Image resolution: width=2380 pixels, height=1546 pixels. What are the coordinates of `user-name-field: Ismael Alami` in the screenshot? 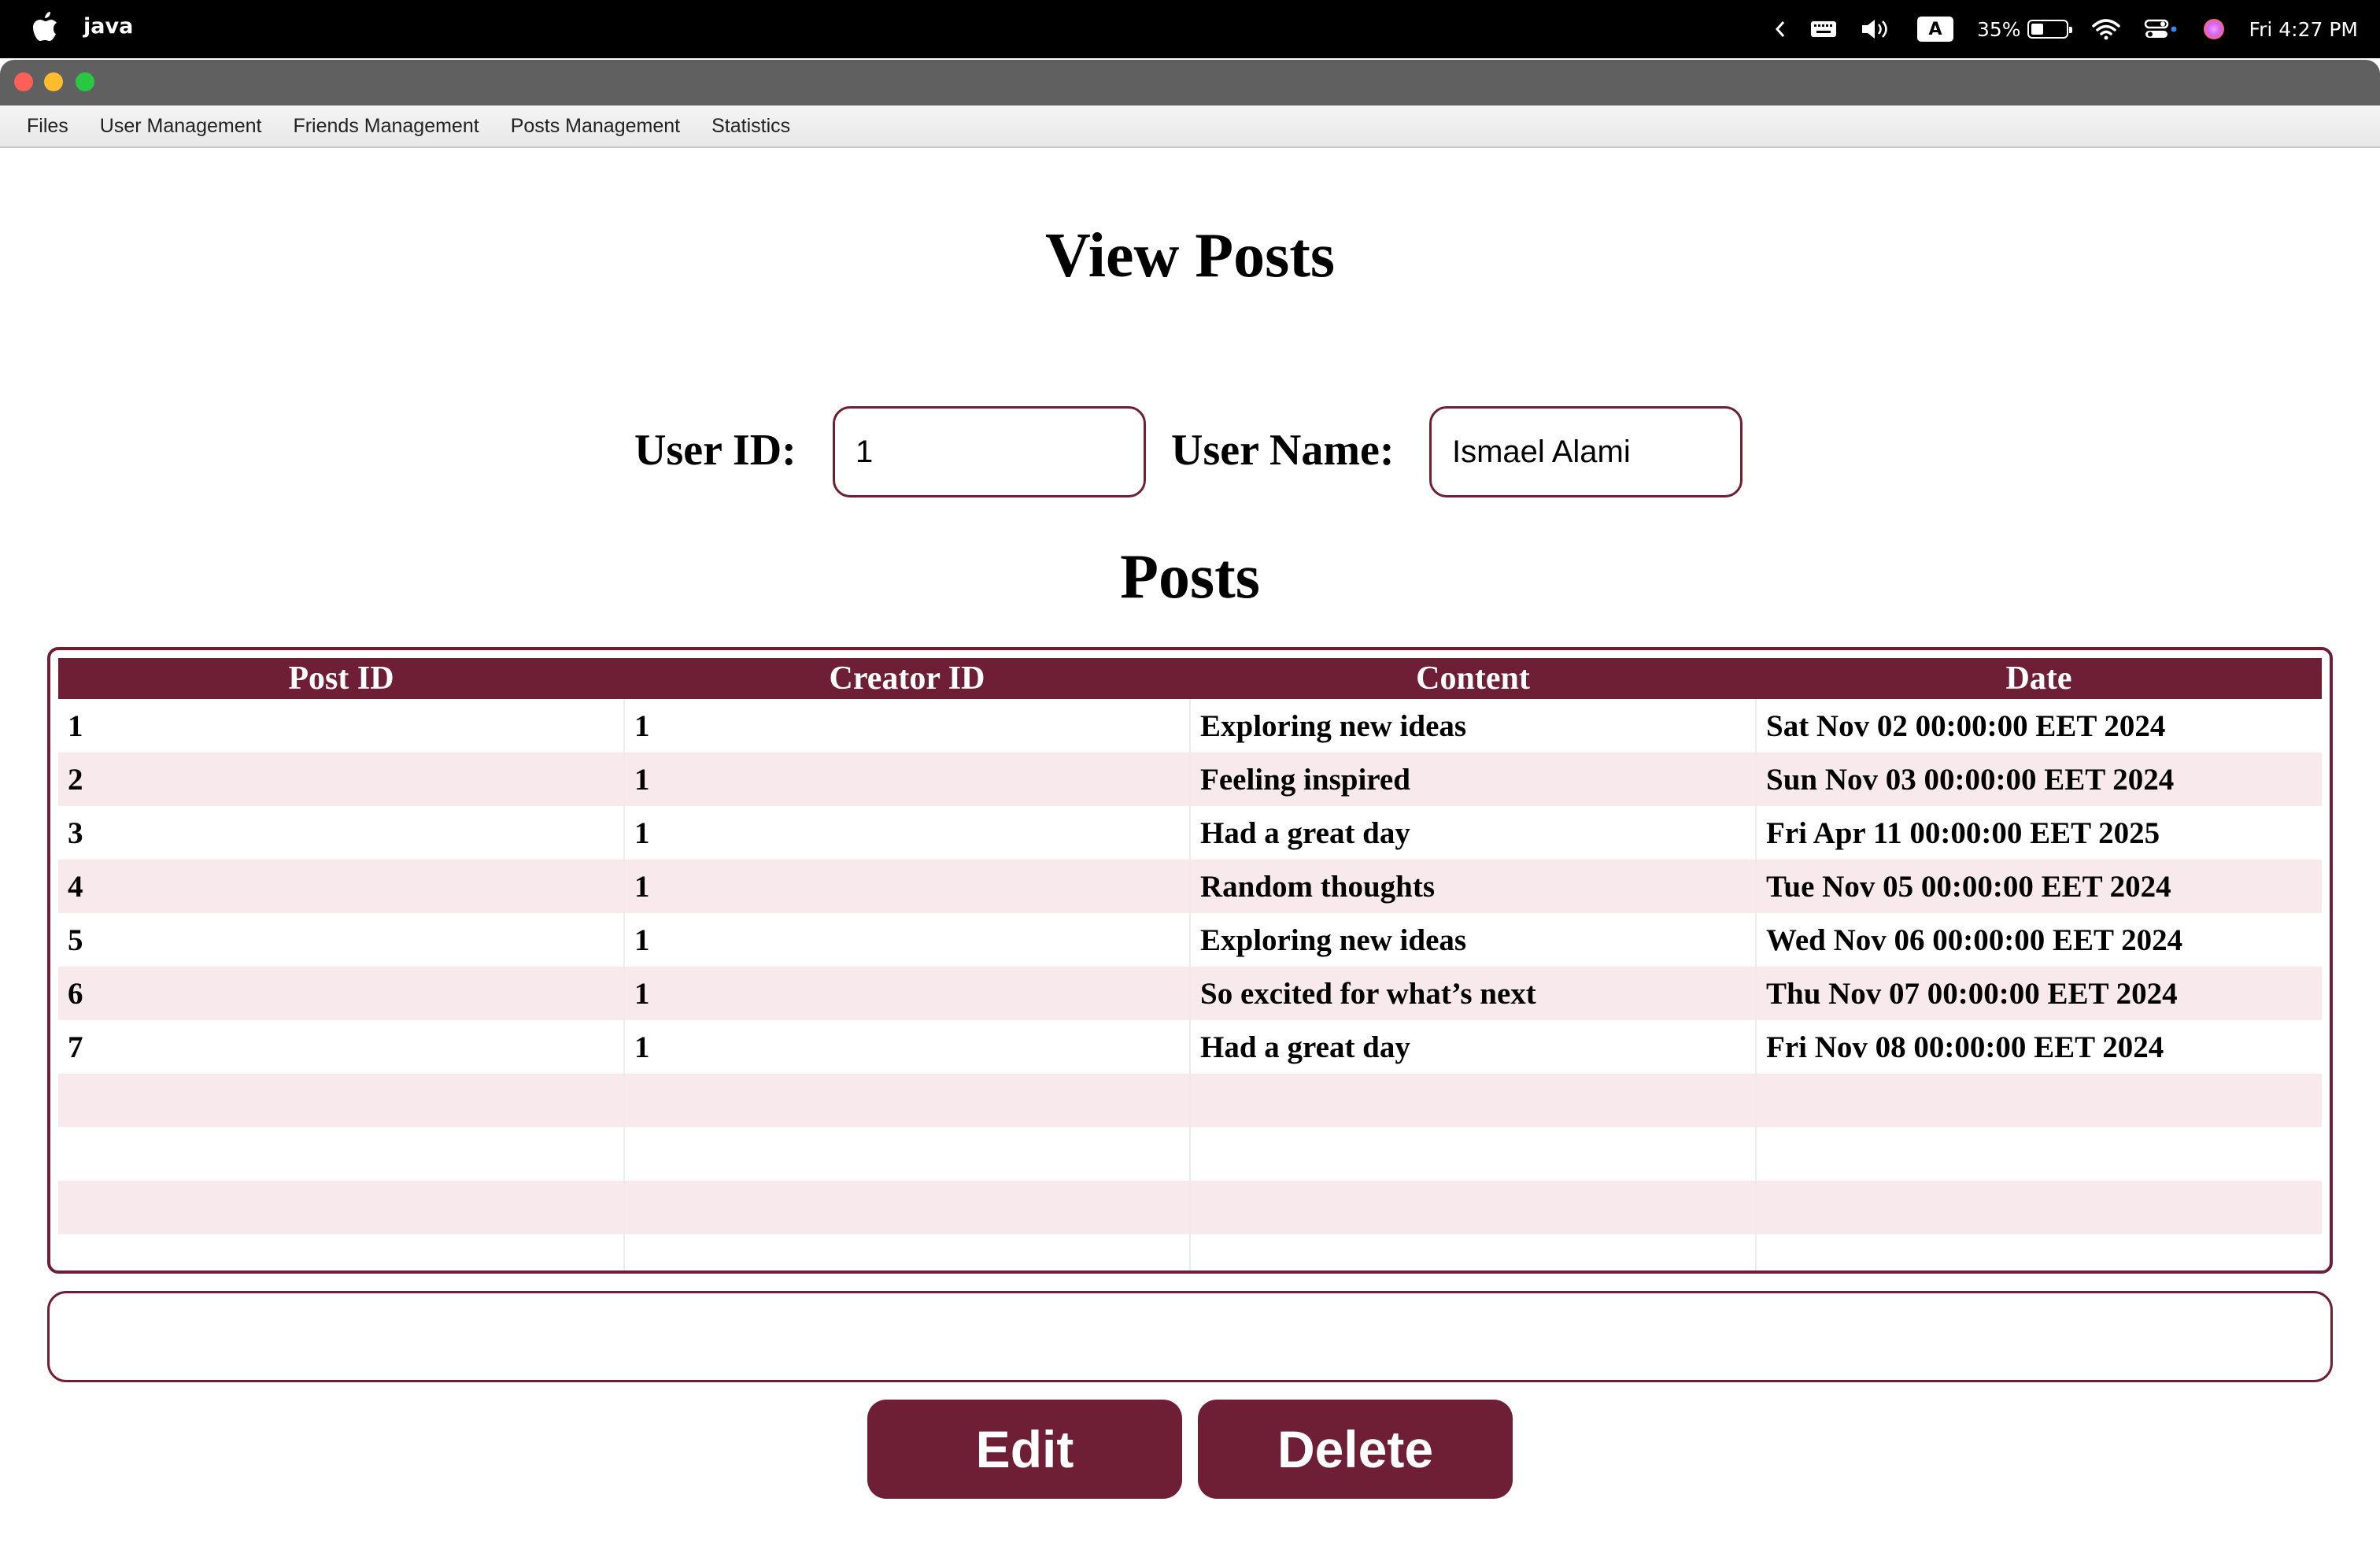 It's located at (1586, 452).